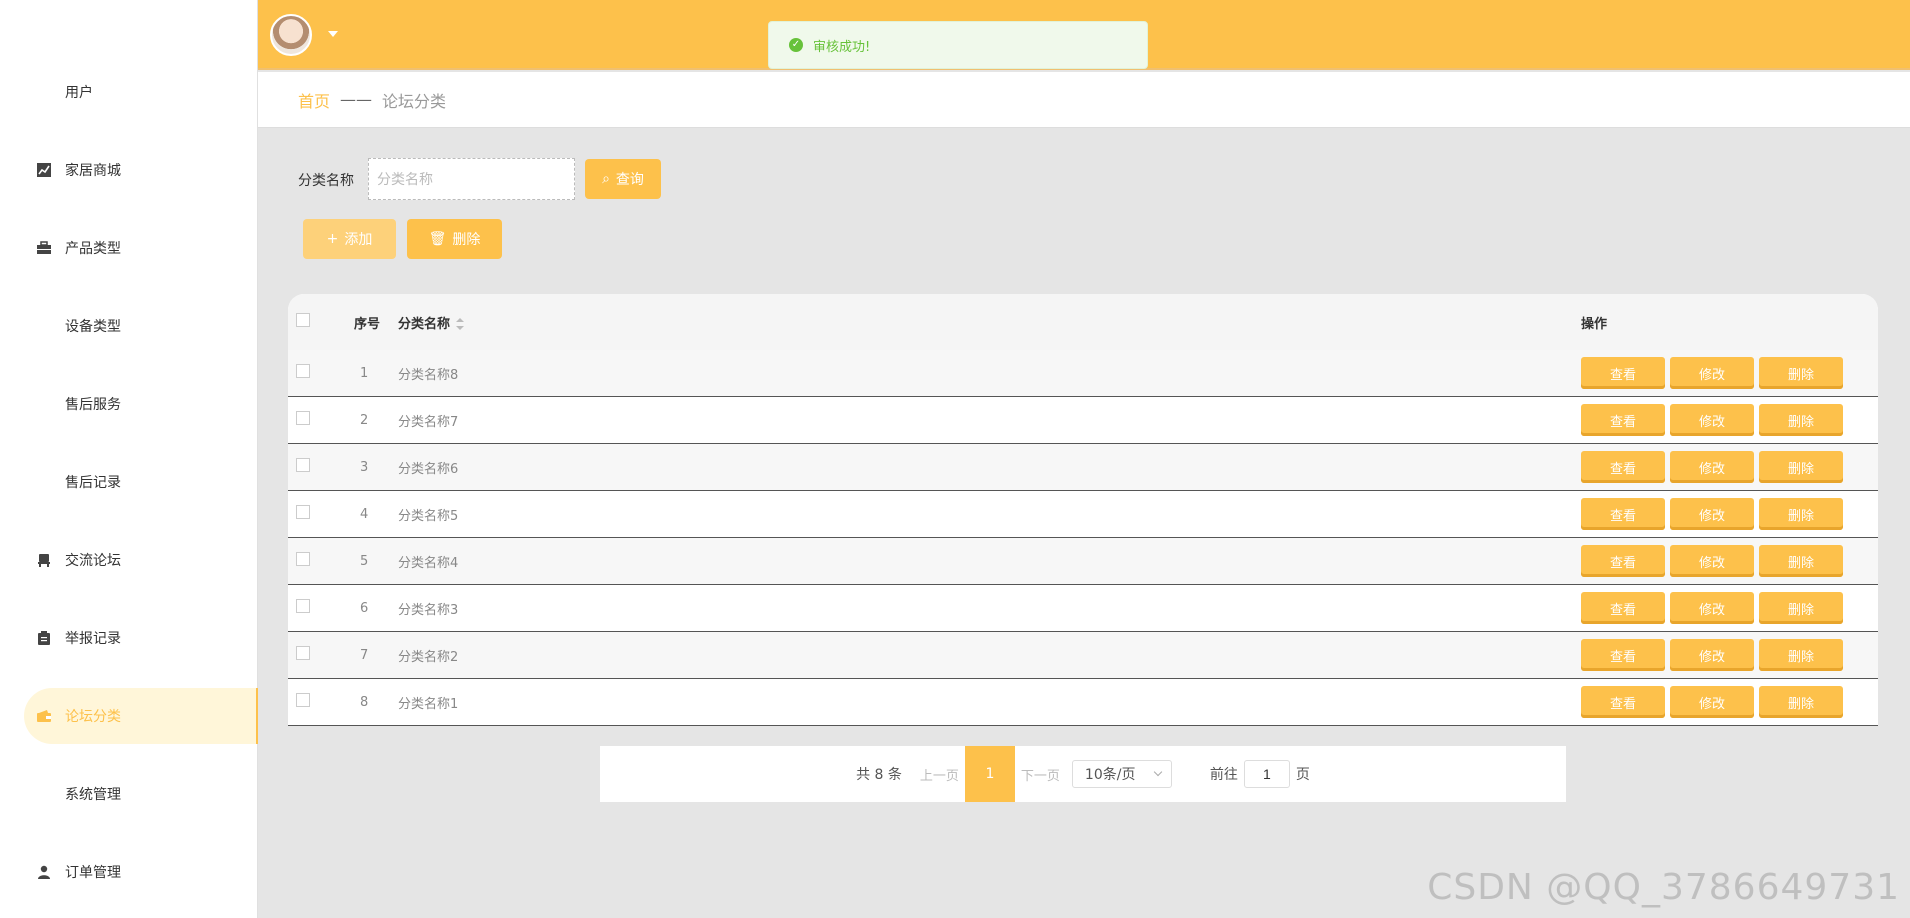 The width and height of the screenshot is (1910, 918). What do you see at coordinates (93, 171) in the screenshot?
I see `sidebar-item-label: 家居商城` at bounding box center [93, 171].